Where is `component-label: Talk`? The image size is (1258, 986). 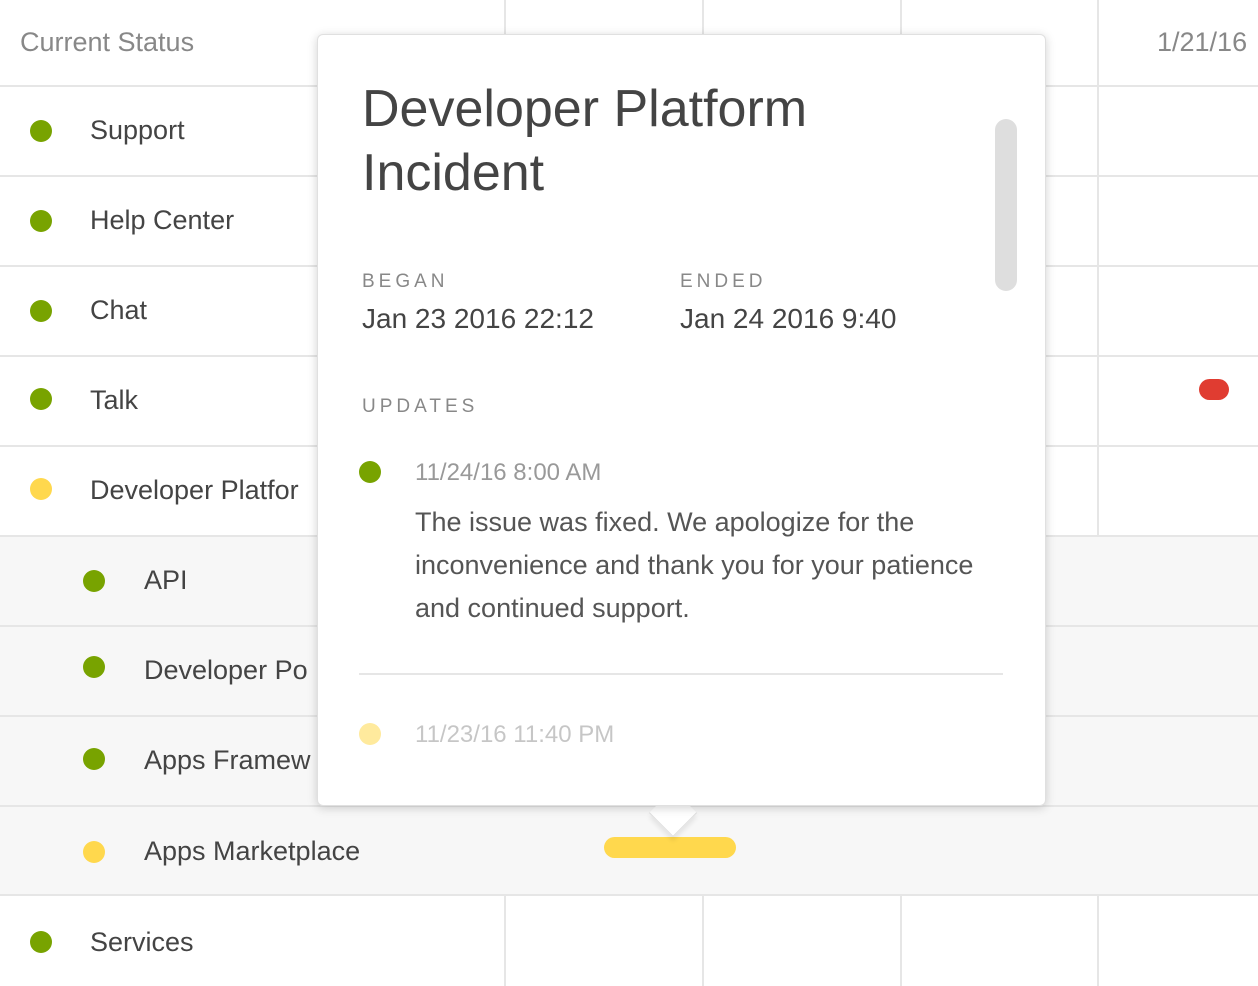 component-label: Talk is located at coordinates (114, 400).